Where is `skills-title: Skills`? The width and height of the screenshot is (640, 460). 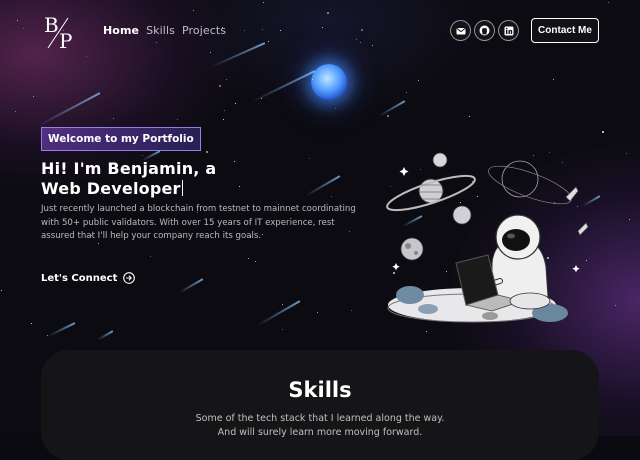 skills-title: Skills is located at coordinates (320, 390).